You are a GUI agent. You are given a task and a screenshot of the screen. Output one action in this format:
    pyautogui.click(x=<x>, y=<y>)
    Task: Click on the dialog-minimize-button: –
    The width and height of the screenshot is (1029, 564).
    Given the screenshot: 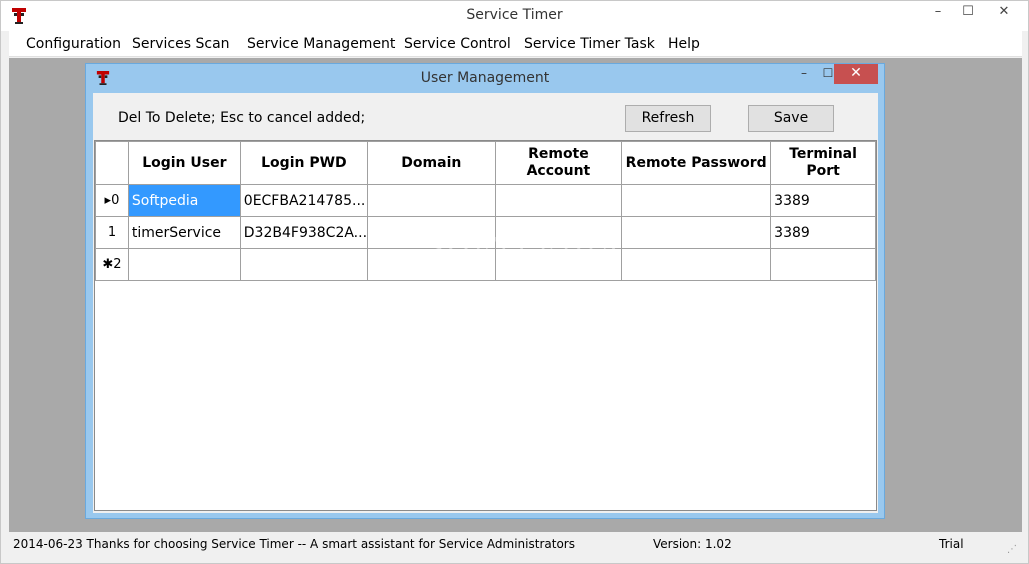 What is the action you would take?
    pyautogui.click(x=804, y=75)
    